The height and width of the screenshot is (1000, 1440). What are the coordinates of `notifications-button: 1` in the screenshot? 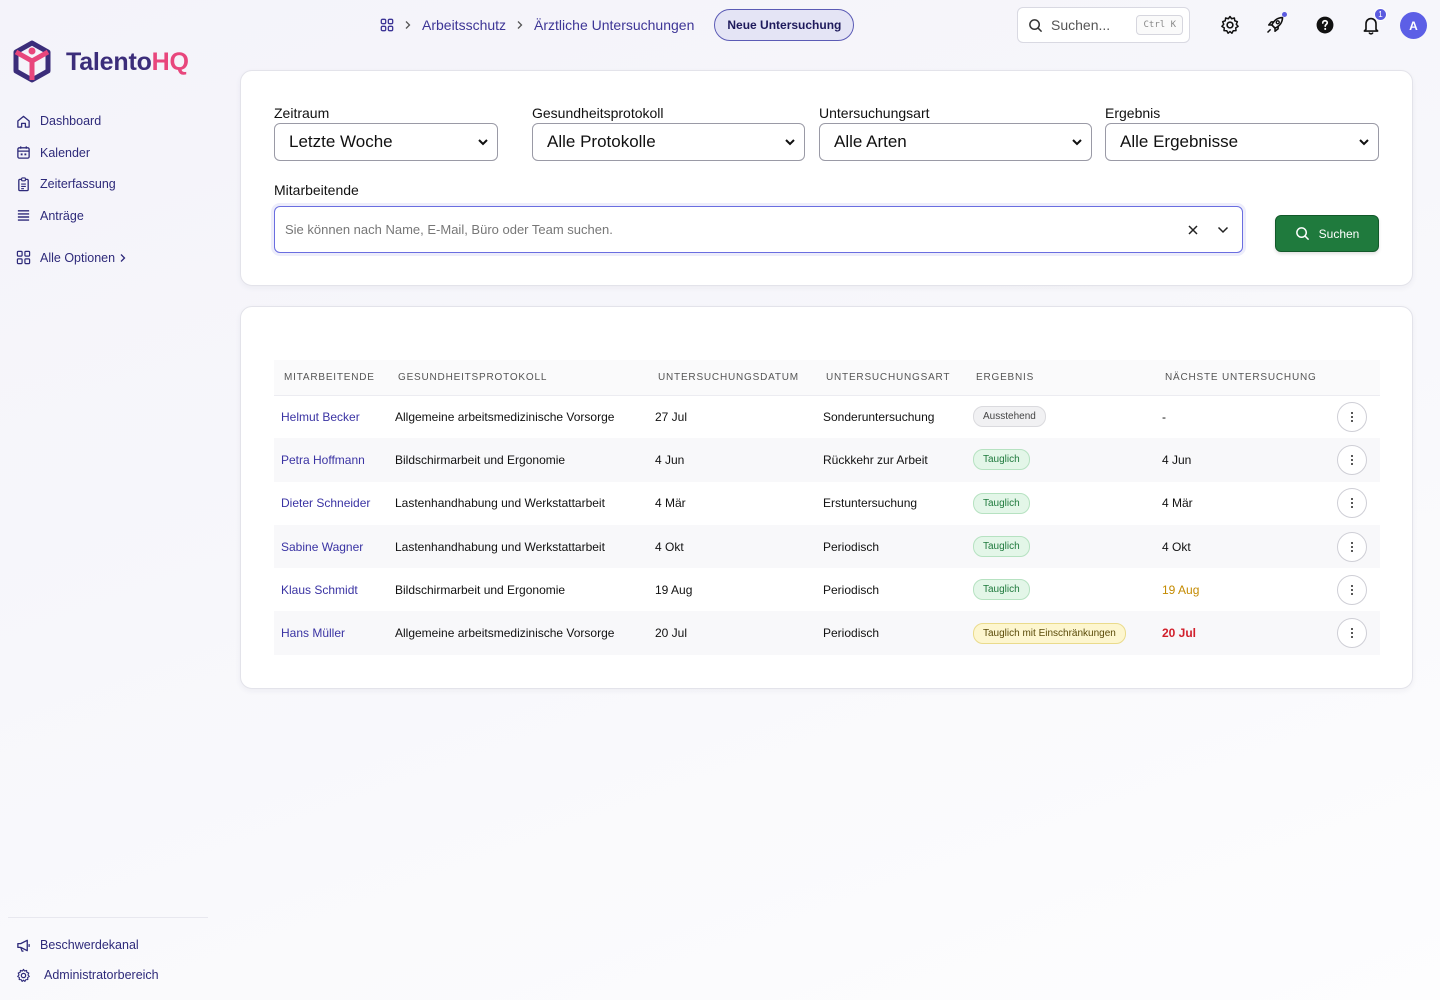 It's located at (1373, 22).